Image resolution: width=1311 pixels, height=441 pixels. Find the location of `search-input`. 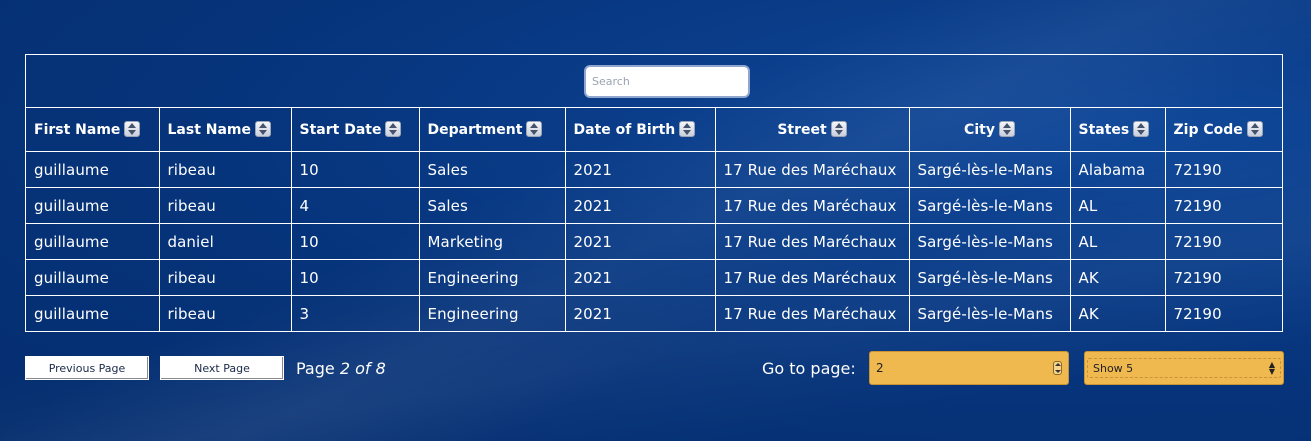

search-input is located at coordinates (667, 81).